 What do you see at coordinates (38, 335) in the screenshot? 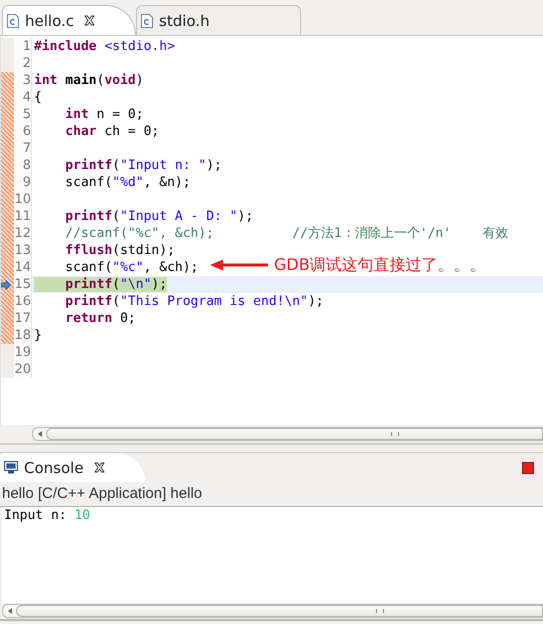
I see `code-line: }` at bounding box center [38, 335].